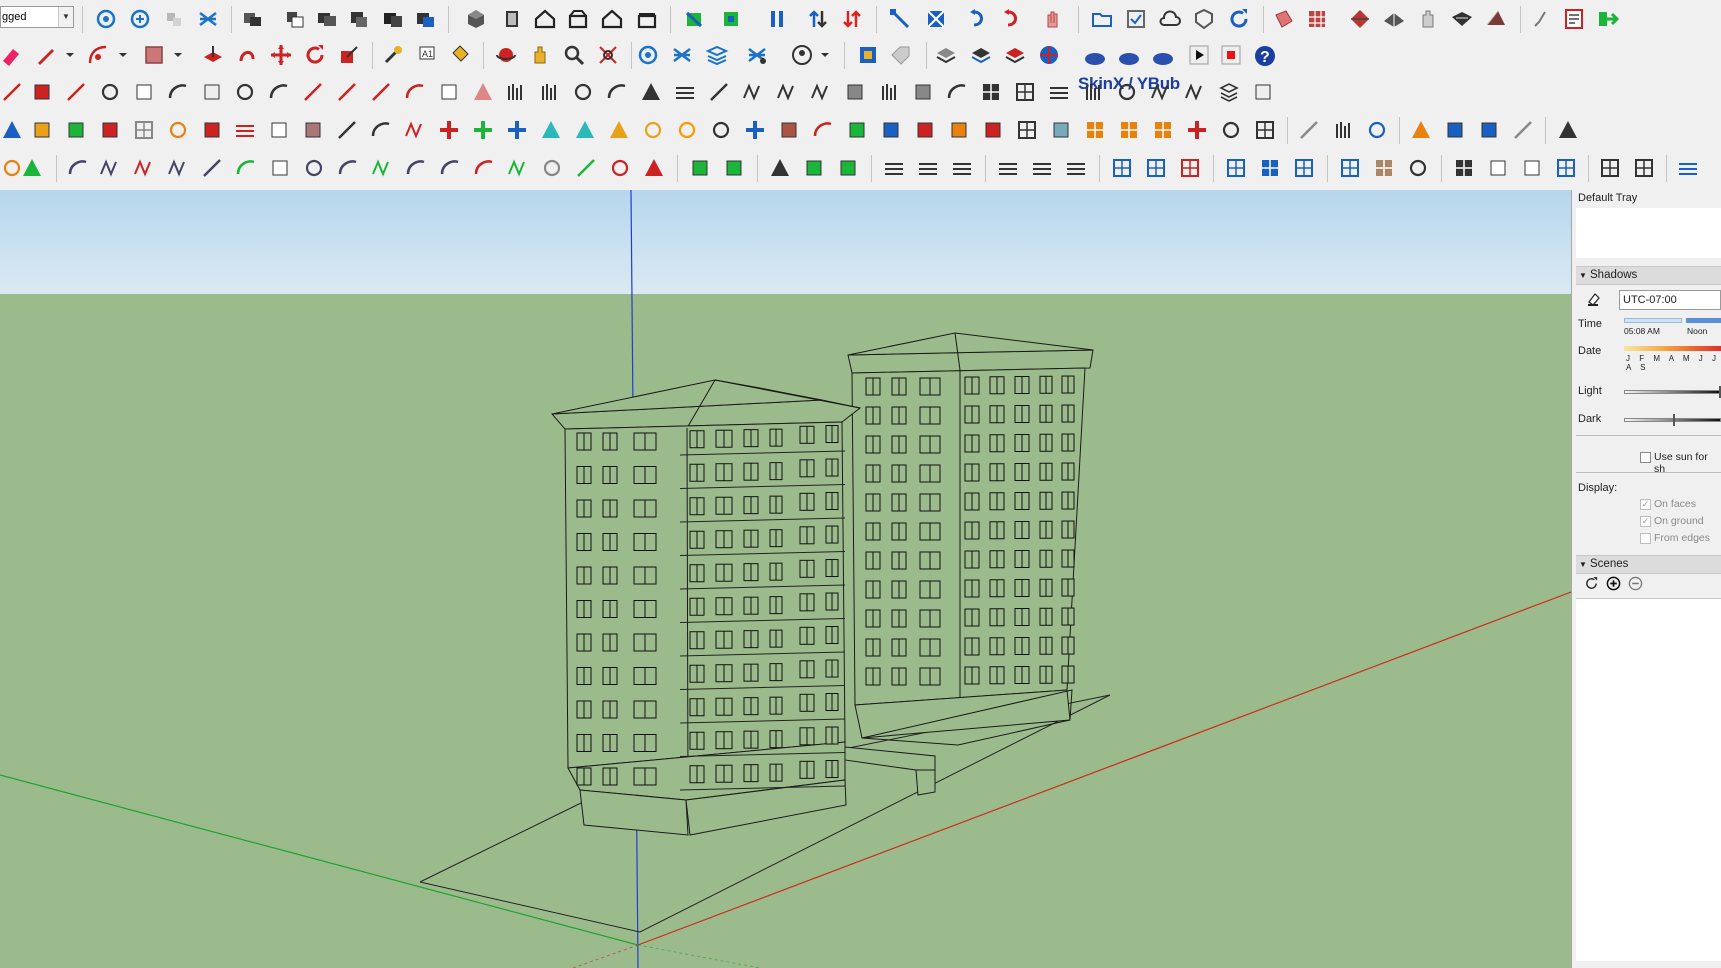  What do you see at coordinates (959, 130) in the screenshot?
I see `hand-box-icon` at bounding box center [959, 130].